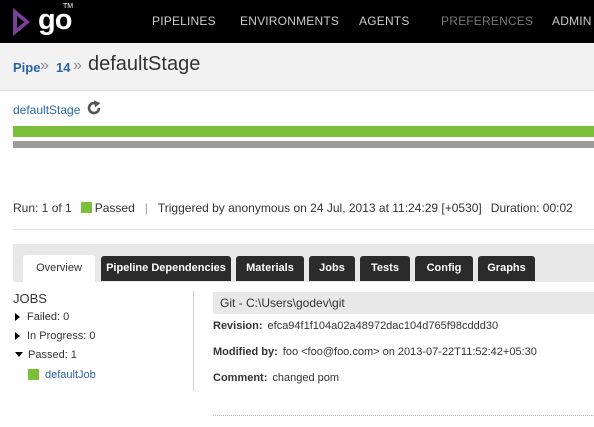  I want to click on revision-value: efca94f1f104a02a48972dac104d765f98cddd30, so click(383, 326).